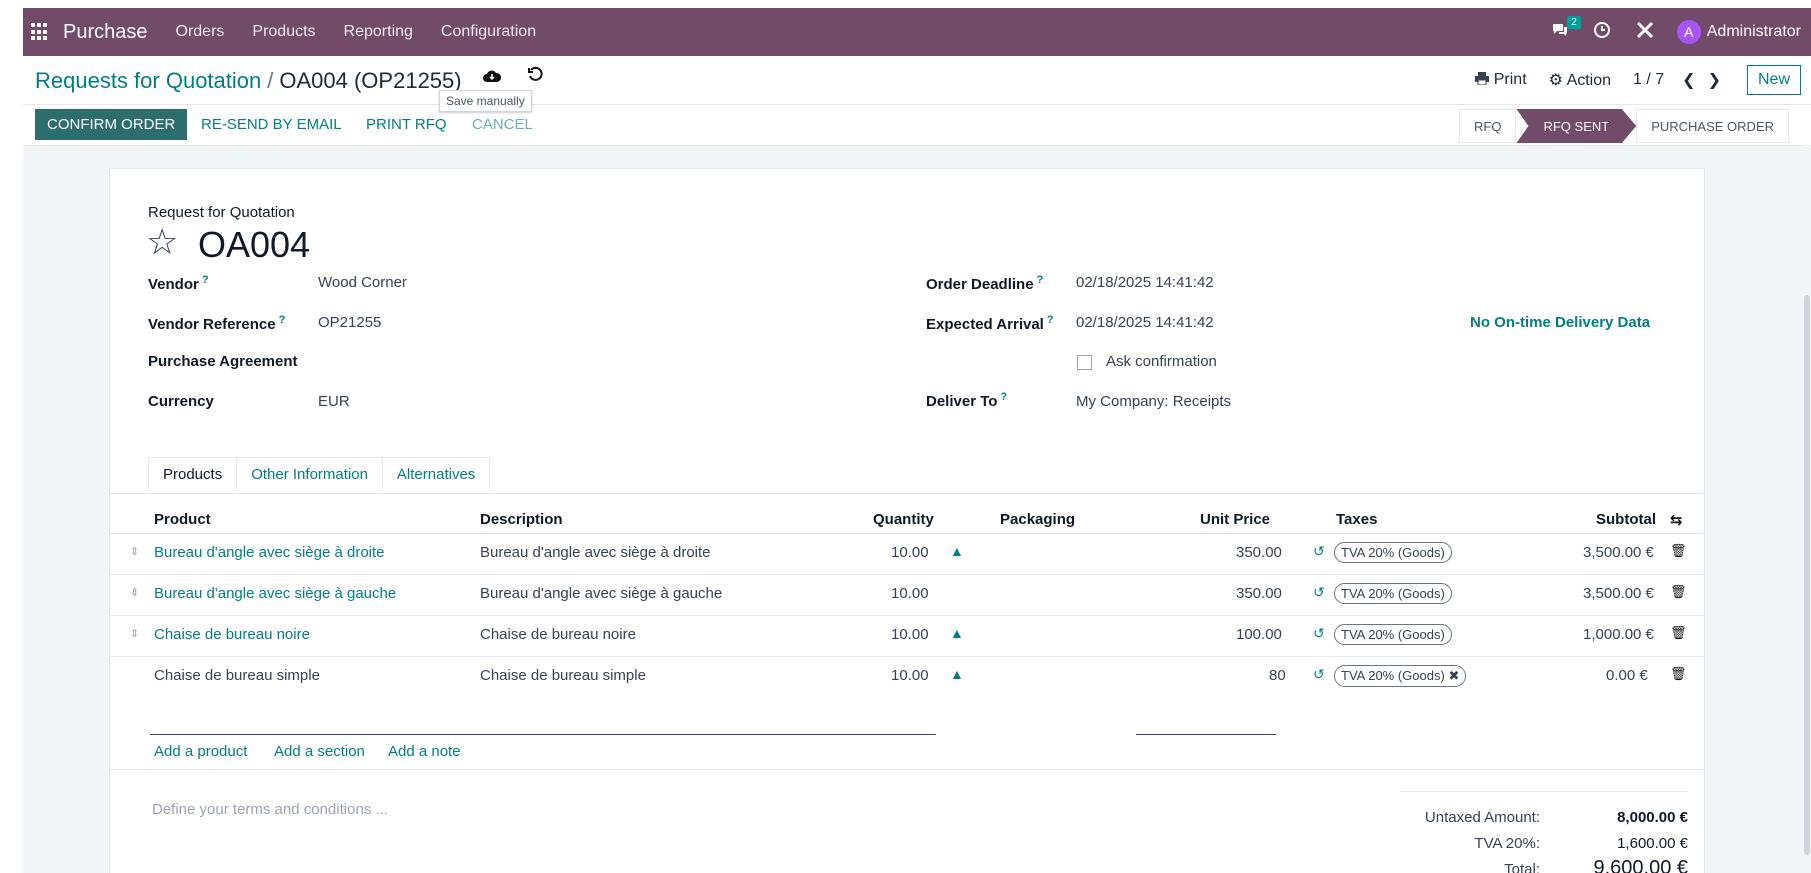 This screenshot has height=873, width=1811. Describe the element at coordinates (558, 634) in the screenshot. I see `row-description: Chaise de bureau noire` at that location.